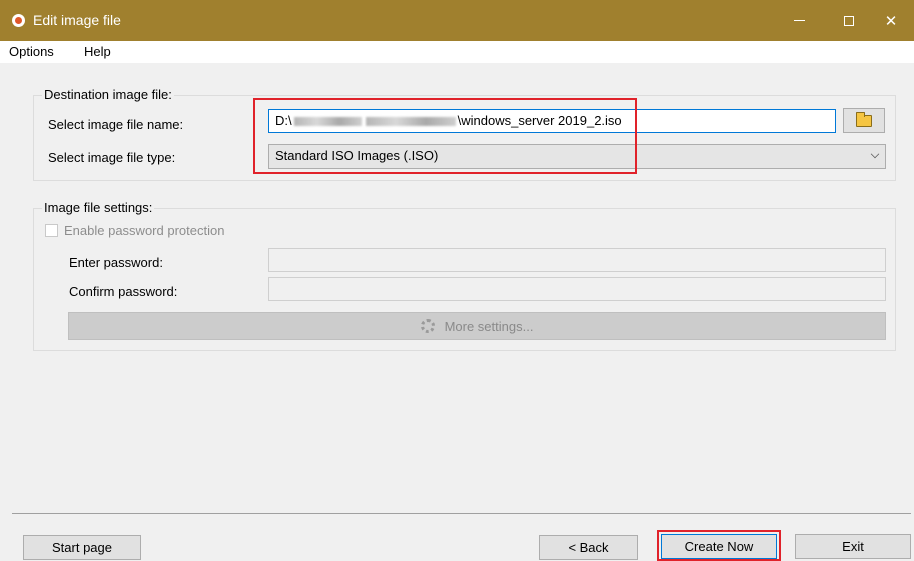  Describe the element at coordinates (719, 546) in the screenshot. I see `create-now-button: Create Now` at that location.